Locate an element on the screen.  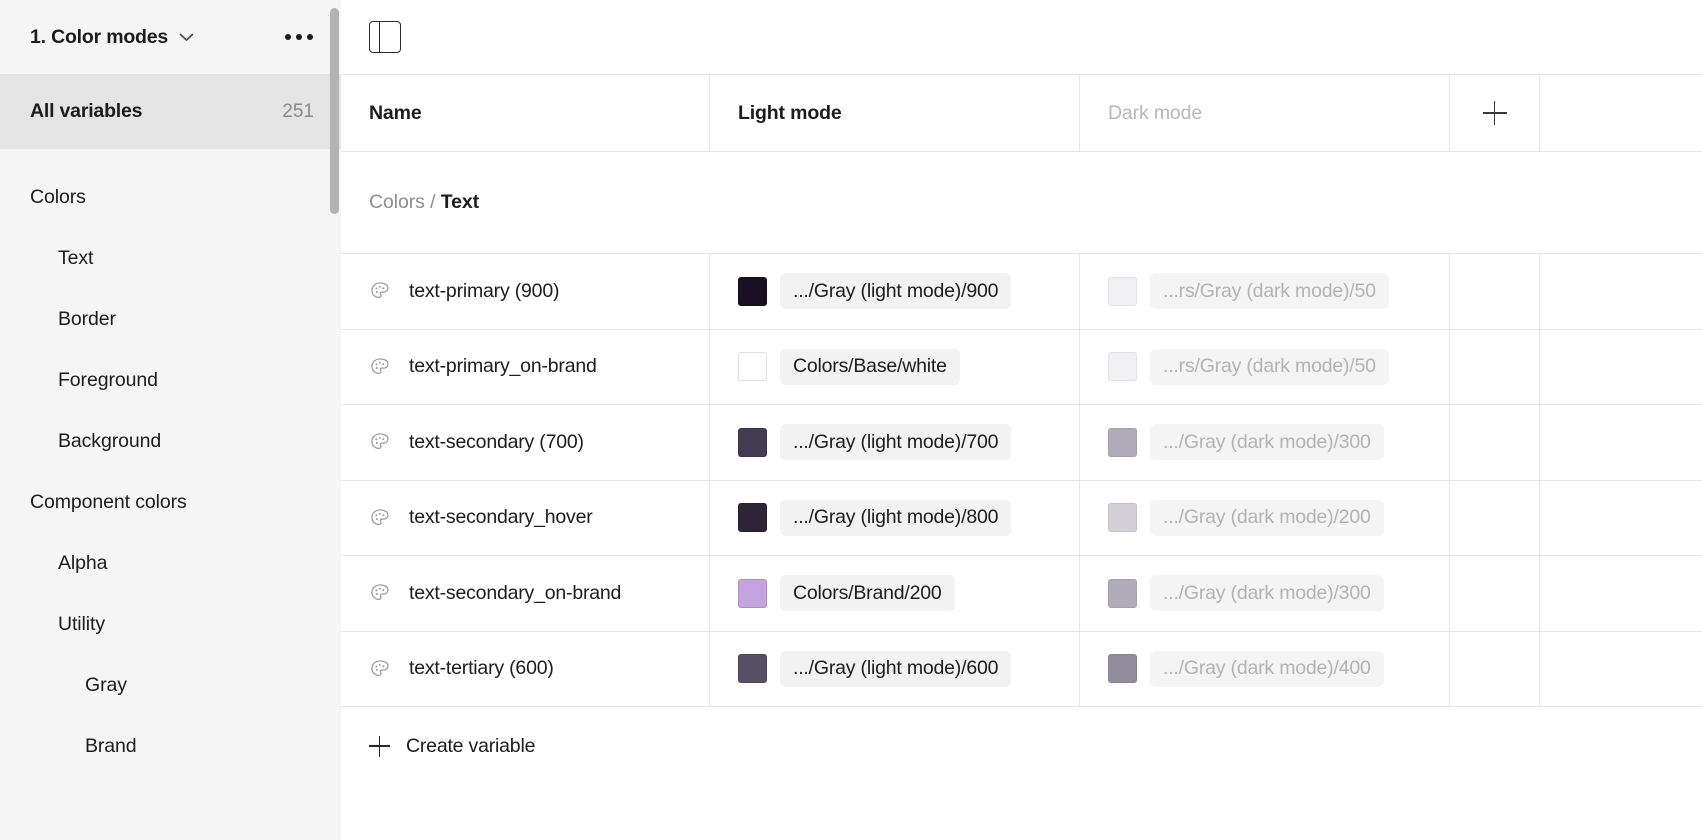
group-breadcrumb-row: Colors / Text is located at coordinates (1021, 203).